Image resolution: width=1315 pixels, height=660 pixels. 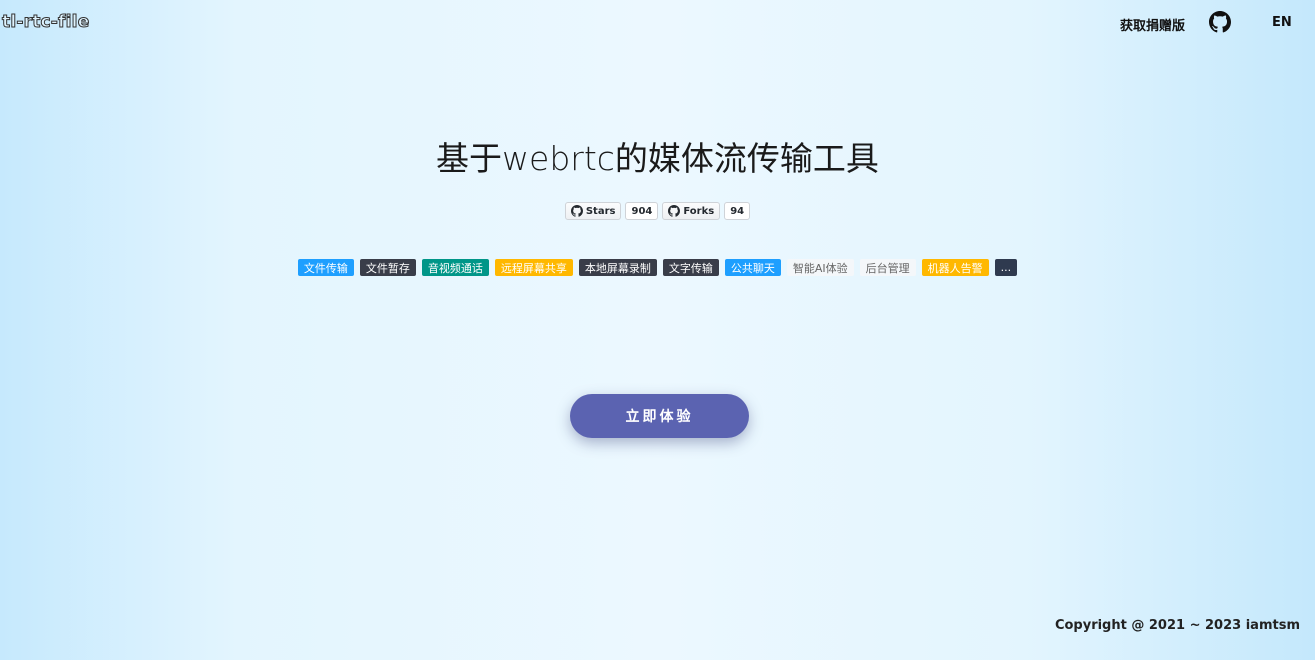 I want to click on feature-tag: 文字传输, so click(x=690, y=267).